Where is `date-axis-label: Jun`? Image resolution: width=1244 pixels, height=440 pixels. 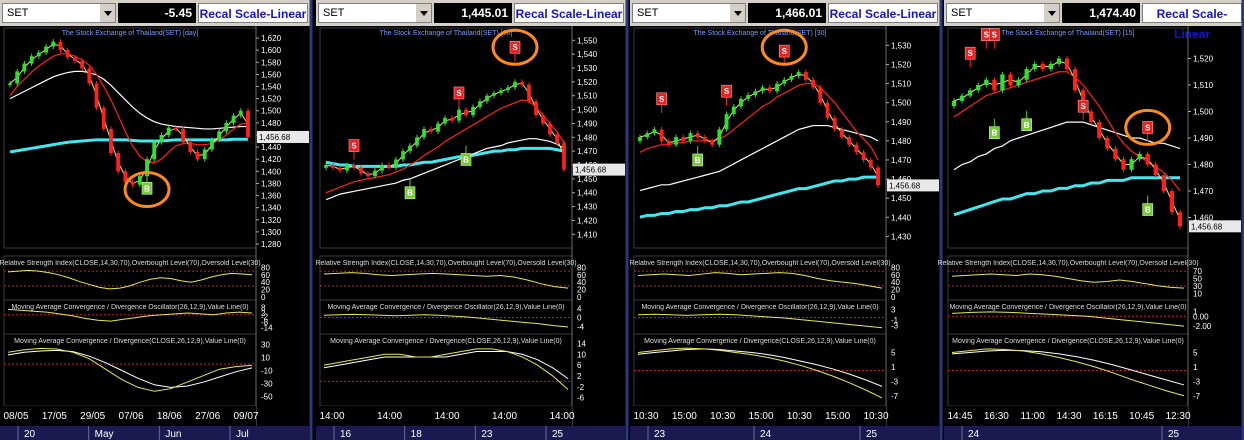 date-axis-label: Jun is located at coordinates (173, 434).